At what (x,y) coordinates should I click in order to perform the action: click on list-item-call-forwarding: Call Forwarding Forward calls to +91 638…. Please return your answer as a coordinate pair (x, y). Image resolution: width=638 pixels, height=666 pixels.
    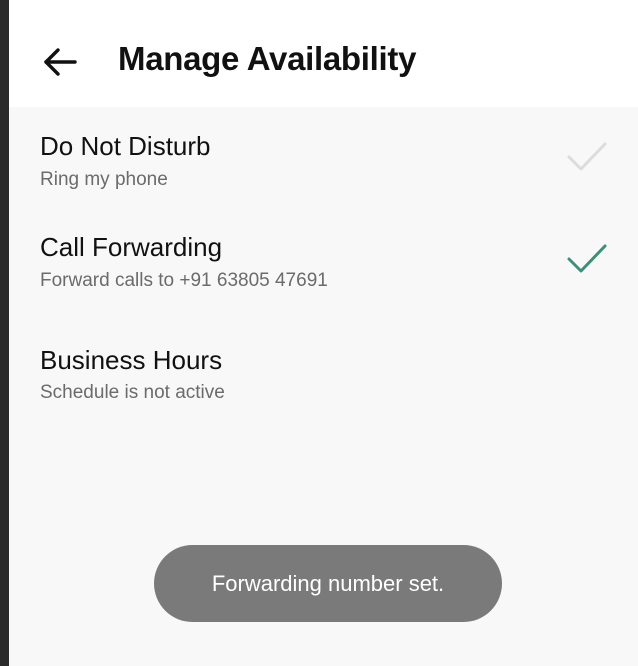
    Looking at the image, I should click on (323, 258).